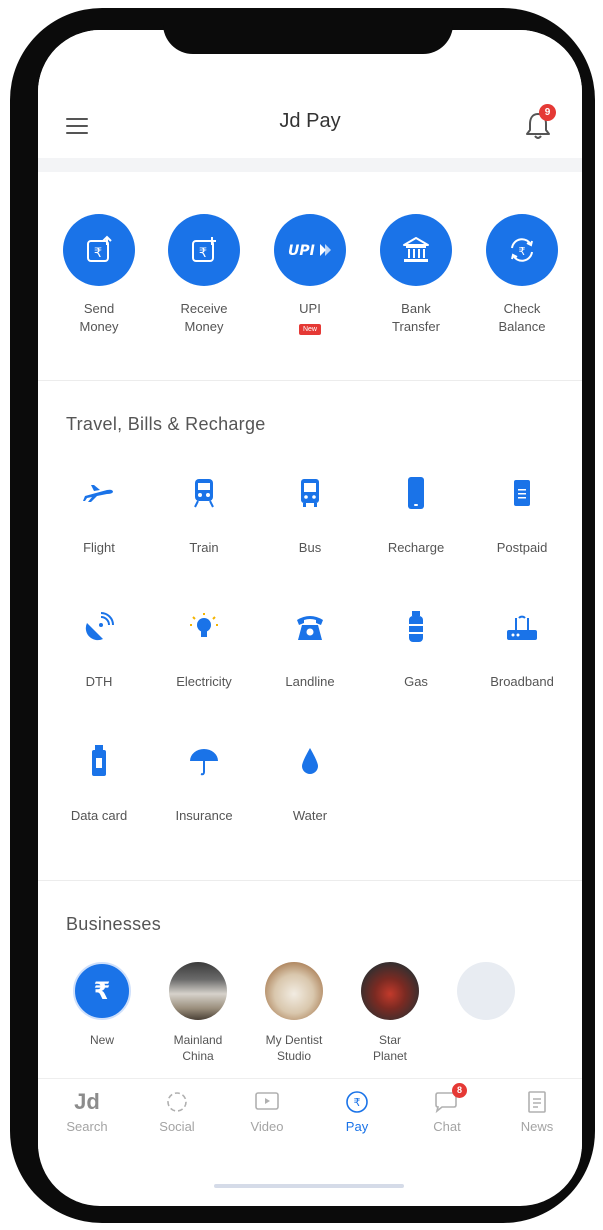 Image resolution: width=603 pixels, height=1230 pixels. Describe the element at coordinates (99, 515) in the screenshot. I see `flight-tile: Flight` at that location.